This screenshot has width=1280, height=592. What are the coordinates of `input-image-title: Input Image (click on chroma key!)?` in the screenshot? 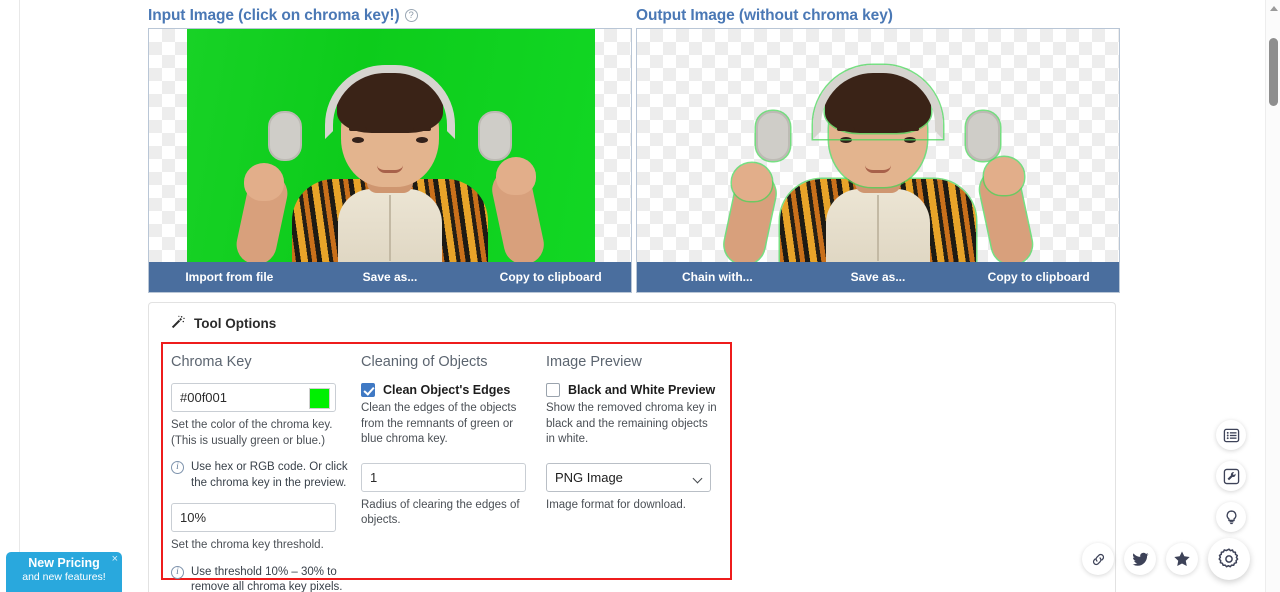 It's located at (283, 16).